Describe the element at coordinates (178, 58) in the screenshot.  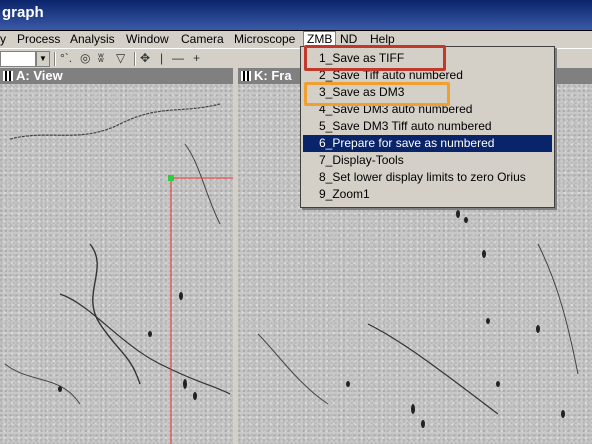
I see `horizontal-line-icon: —` at that location.